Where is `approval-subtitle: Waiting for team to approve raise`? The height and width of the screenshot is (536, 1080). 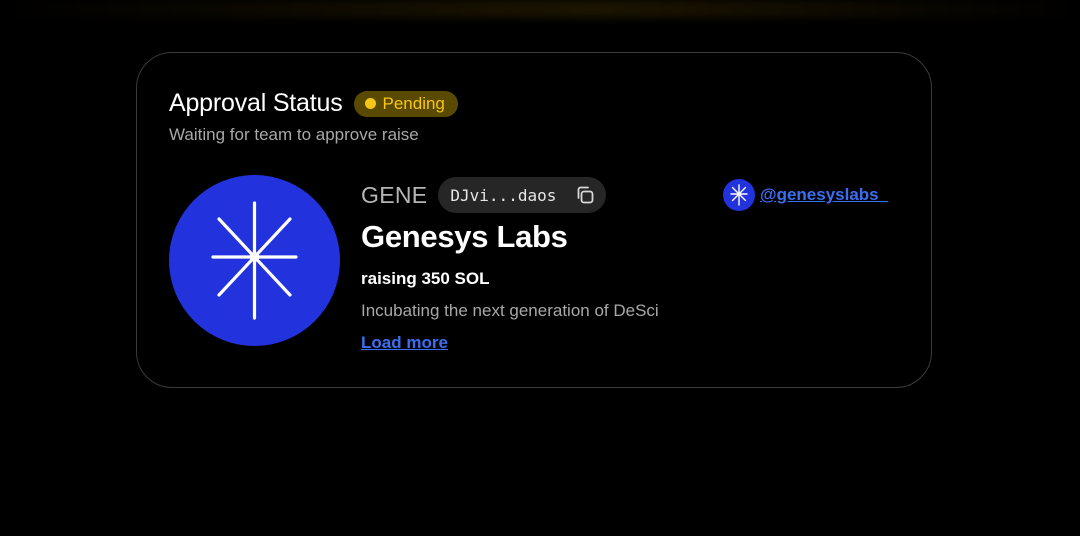
approval-subtitle: Waiting for team to approve raise is located at coordinates (294, 134).